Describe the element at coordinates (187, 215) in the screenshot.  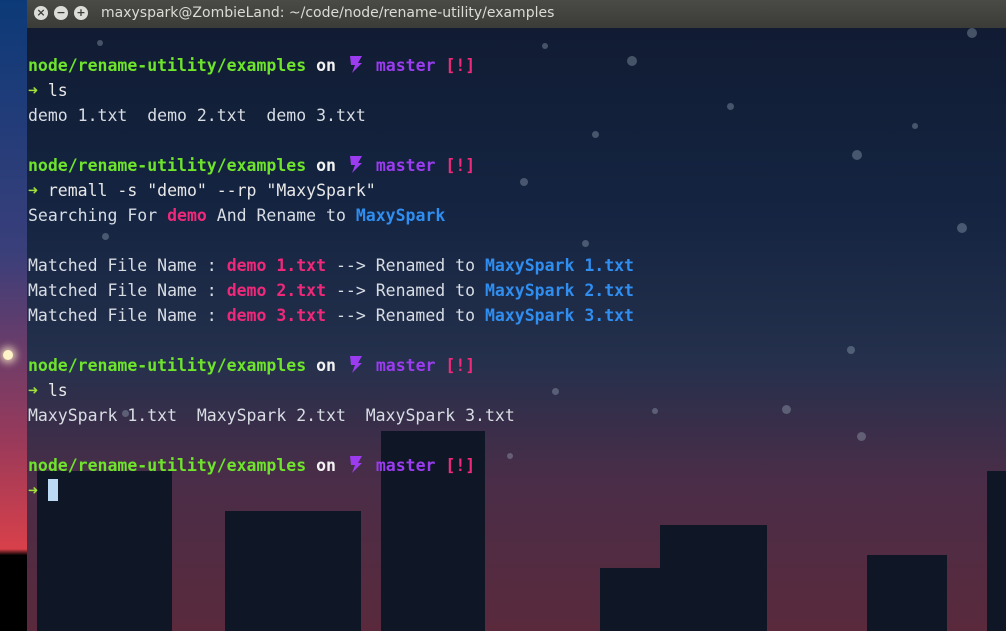
I see `search-term: demo` at that location.